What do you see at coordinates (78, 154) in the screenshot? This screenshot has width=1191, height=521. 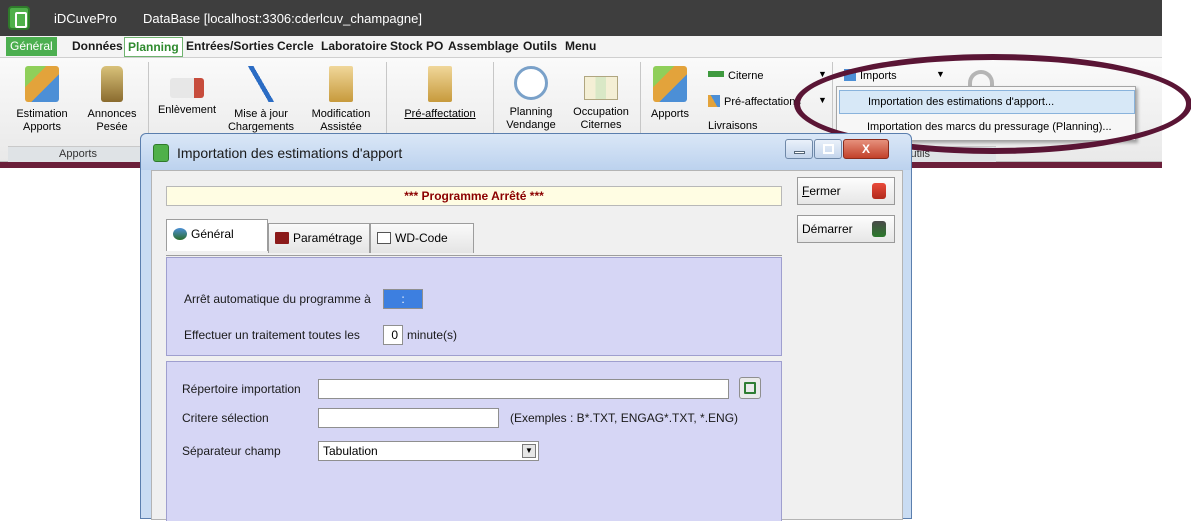 I see `group-apports: Apports` at bounding box center [78, 154].